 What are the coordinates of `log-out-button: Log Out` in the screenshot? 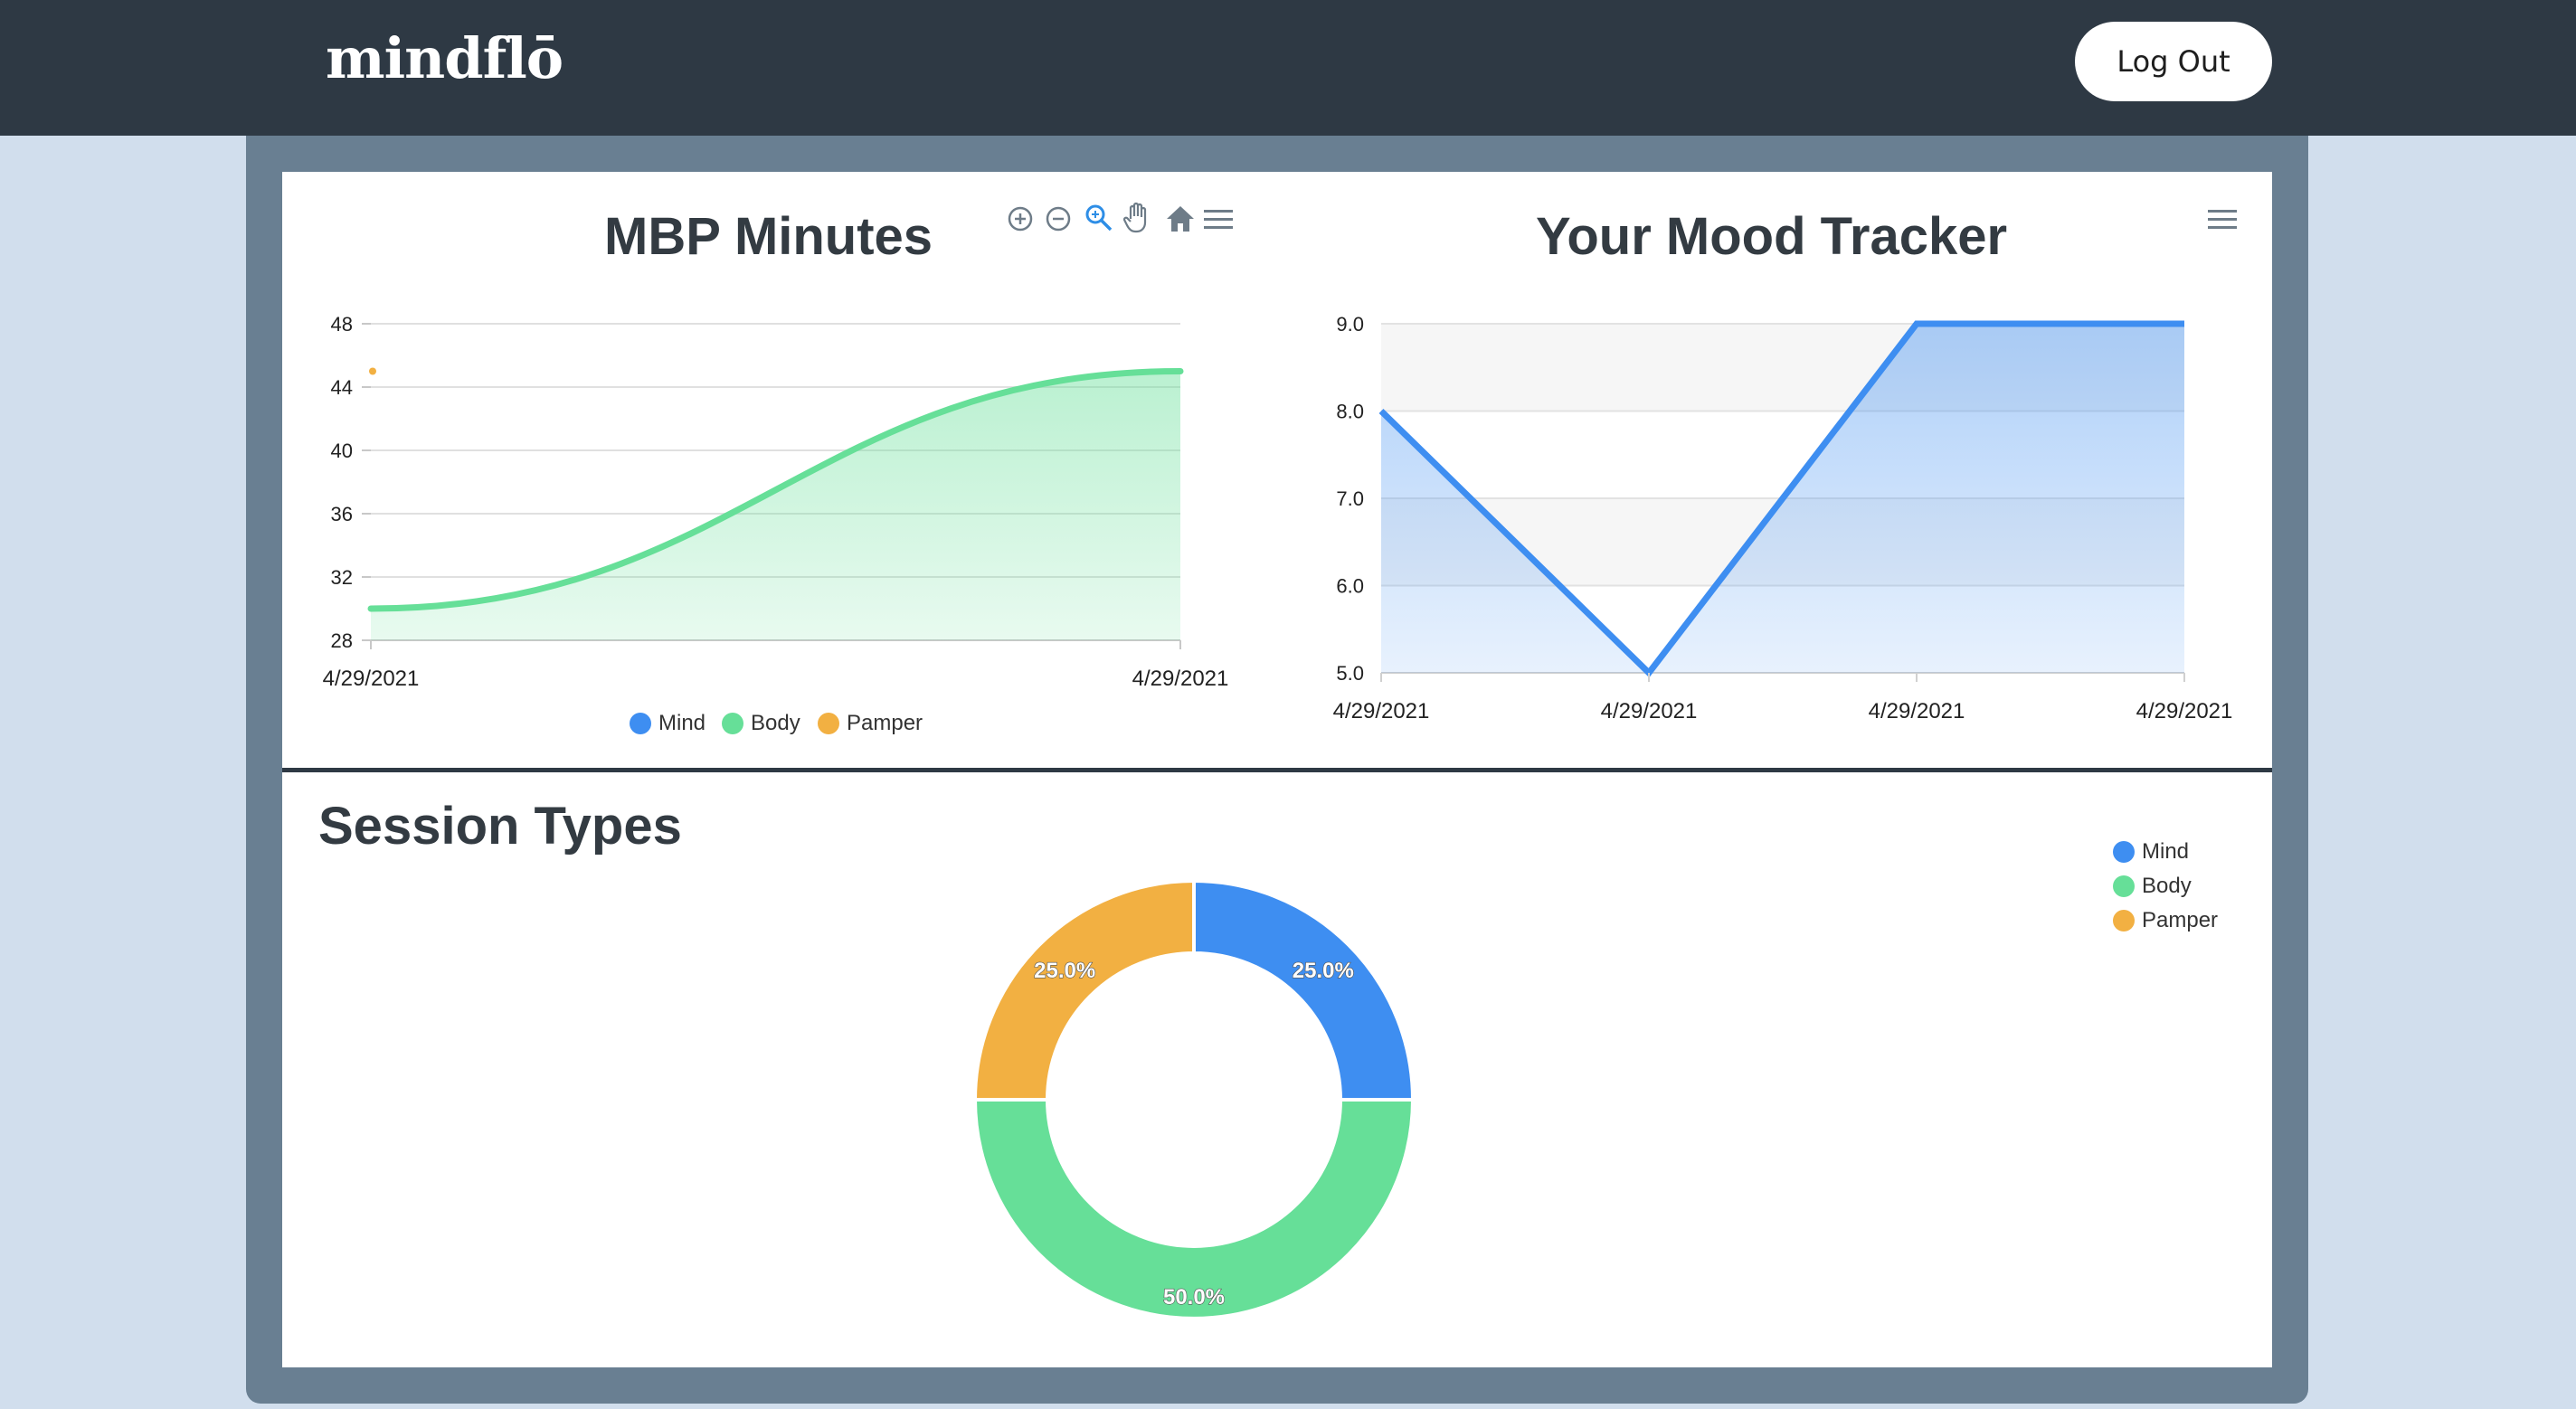 It's located at (2173, 62).